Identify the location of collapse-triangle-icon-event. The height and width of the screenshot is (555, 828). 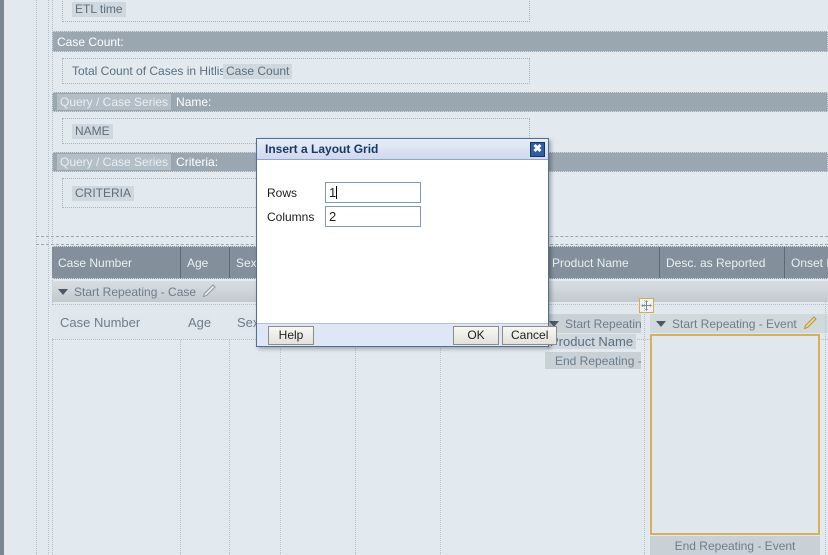
(661, 323).